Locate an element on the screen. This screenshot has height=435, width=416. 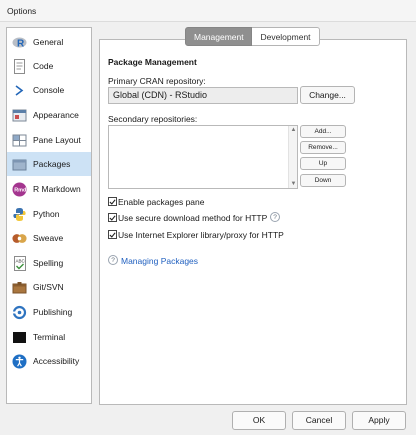
sidebar-item-r-markdown: Rmd R Markdown is located at coordinates (49, 189).